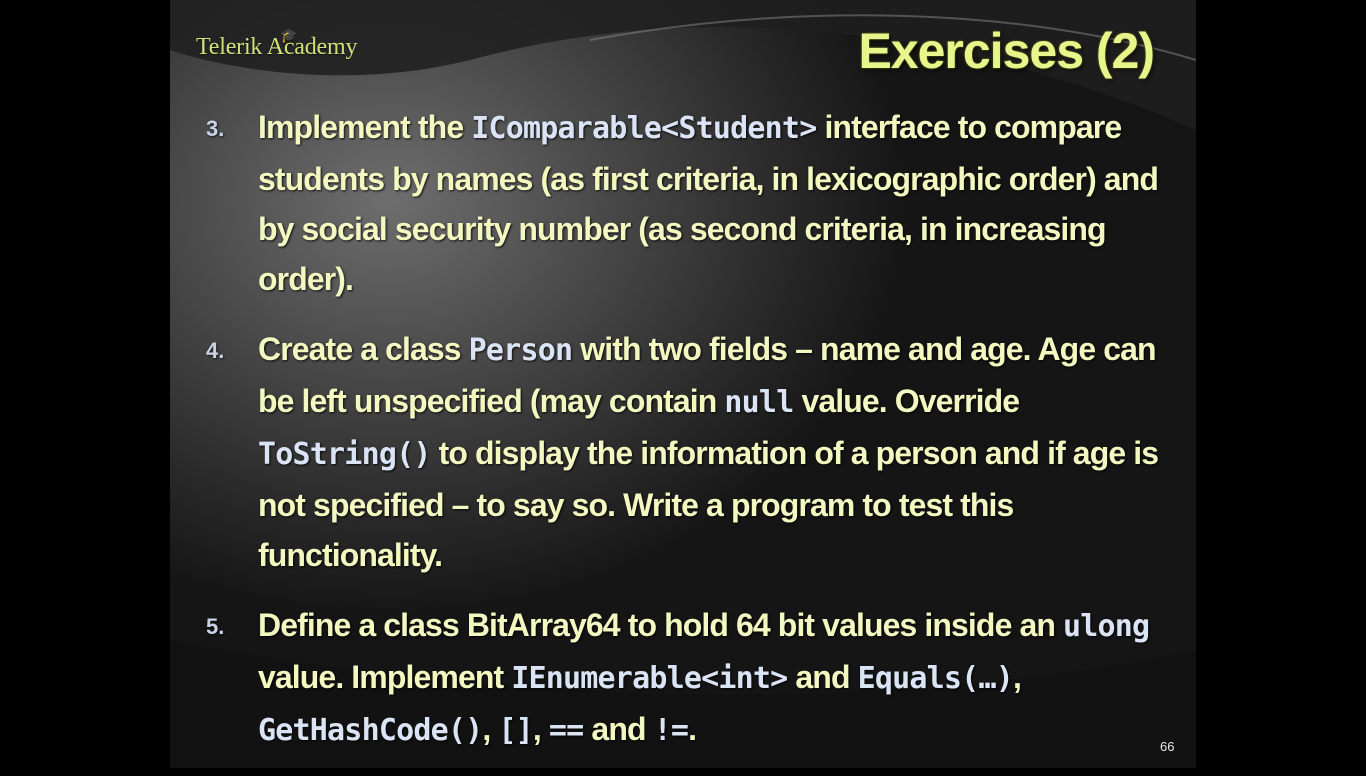  Describe the element at coordinates (644, 128) in the screenshot. I see `code-run: IComparable<Student>` at that location.